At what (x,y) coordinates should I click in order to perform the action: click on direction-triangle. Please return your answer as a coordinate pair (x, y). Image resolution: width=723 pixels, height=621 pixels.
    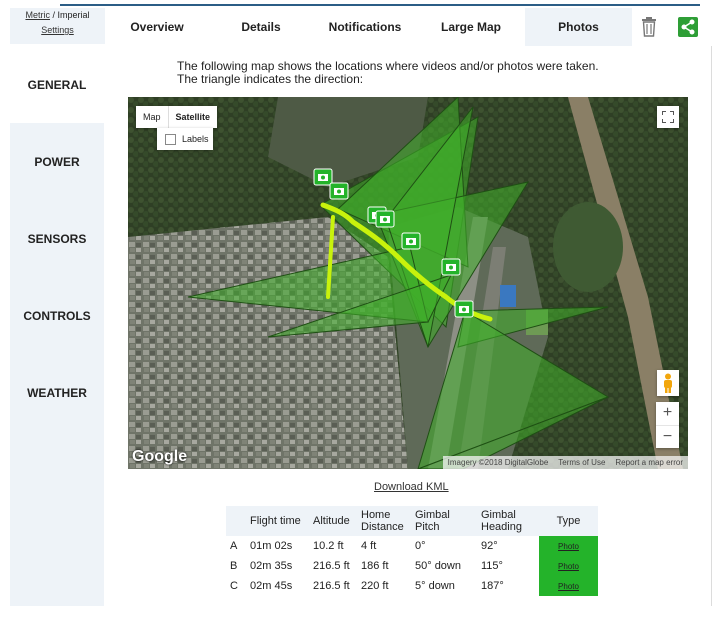
    Looking at the image, I should click on (513, 389).